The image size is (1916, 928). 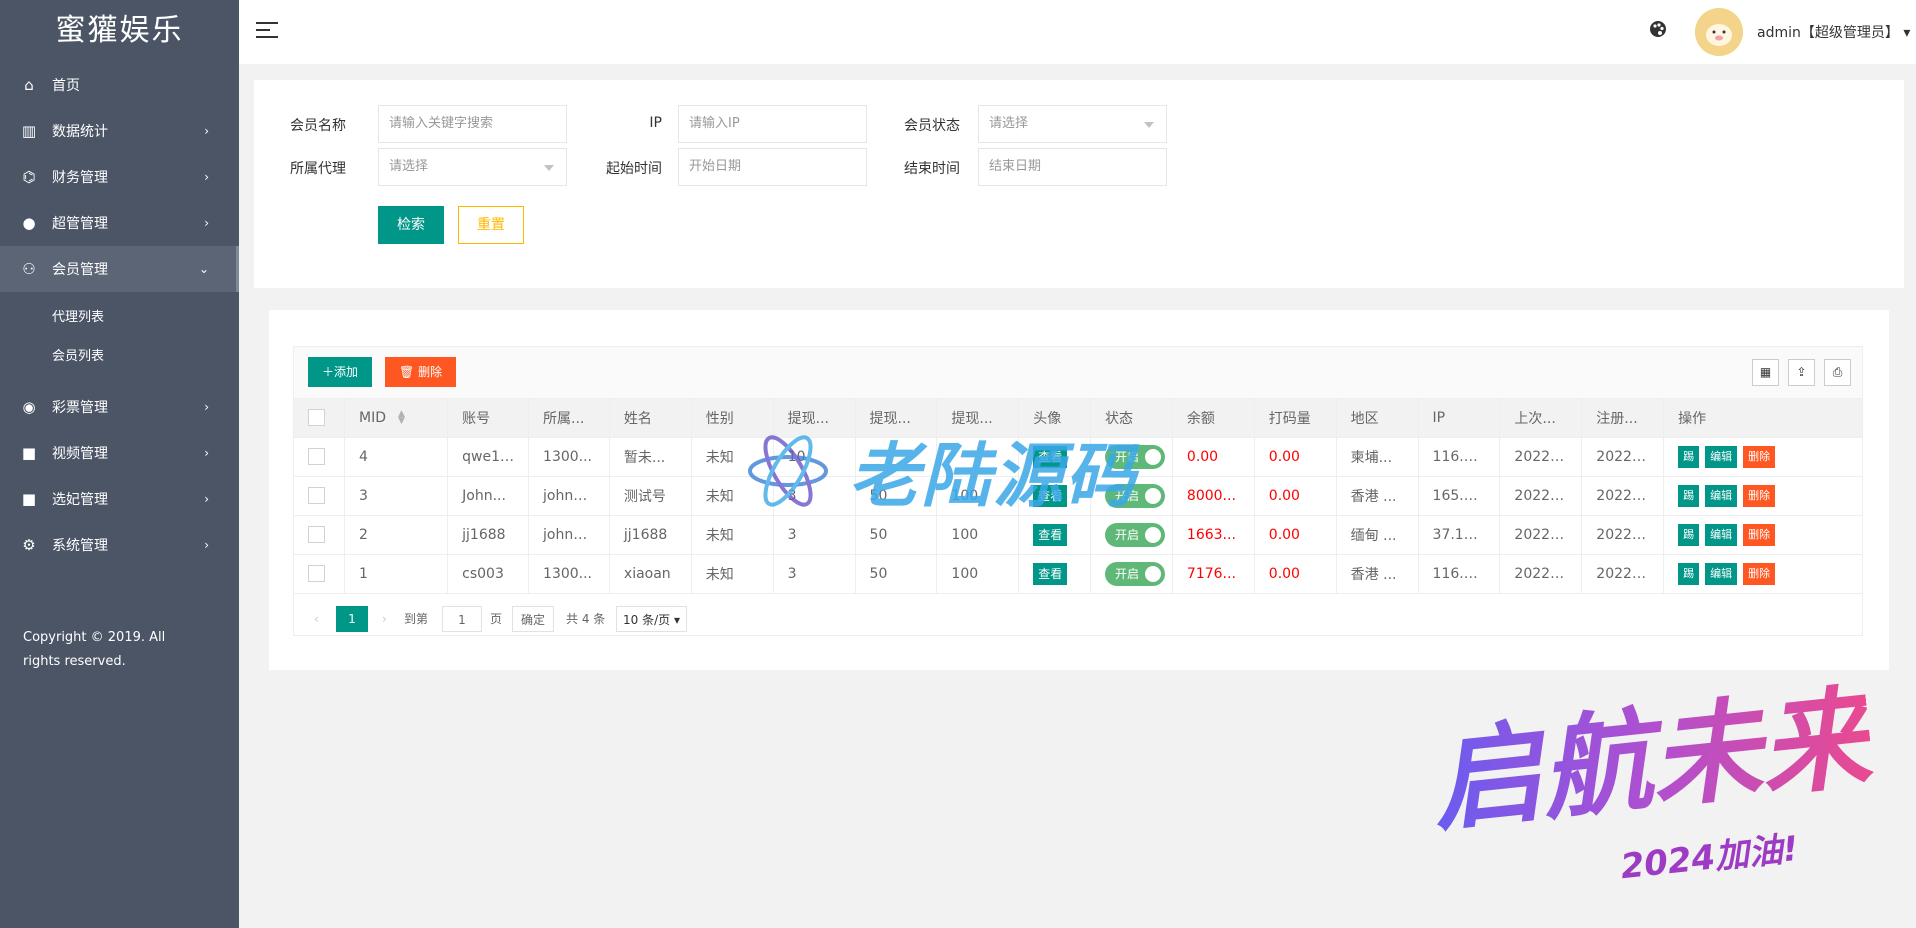 What do you see at coordinates (119, 356) in the screenshot?
I see `sidebar-subitem-members: 会员列表` at bounding box center [119, 356].